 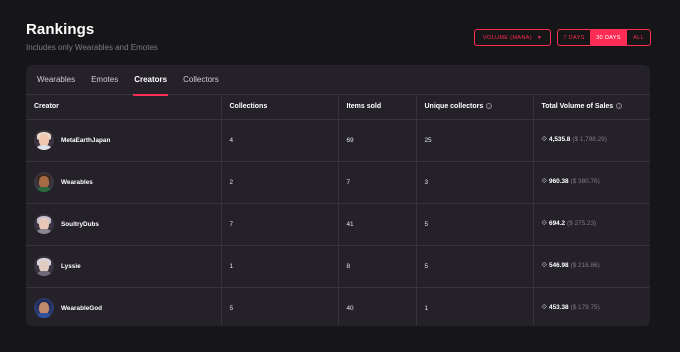 What do you see at coordinates (557, 223) in the screenshot?
I see `volume-mana: 694.2` at bounding box center [557, 223].